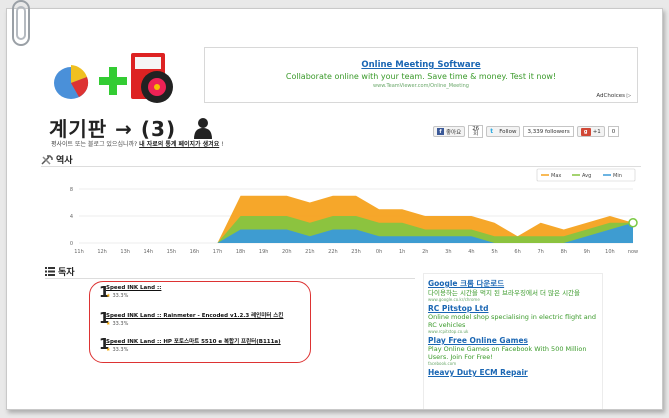 The image size is (669, 418). Describe the element at coordinates (379, 252) in the screenshot. I see `x-tick-label: 0h` at that location.